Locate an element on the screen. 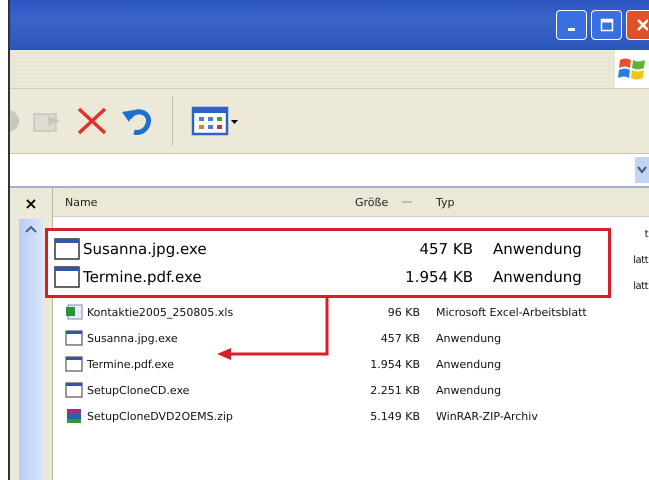  maximize-icon is located at coordinates (607, 25).